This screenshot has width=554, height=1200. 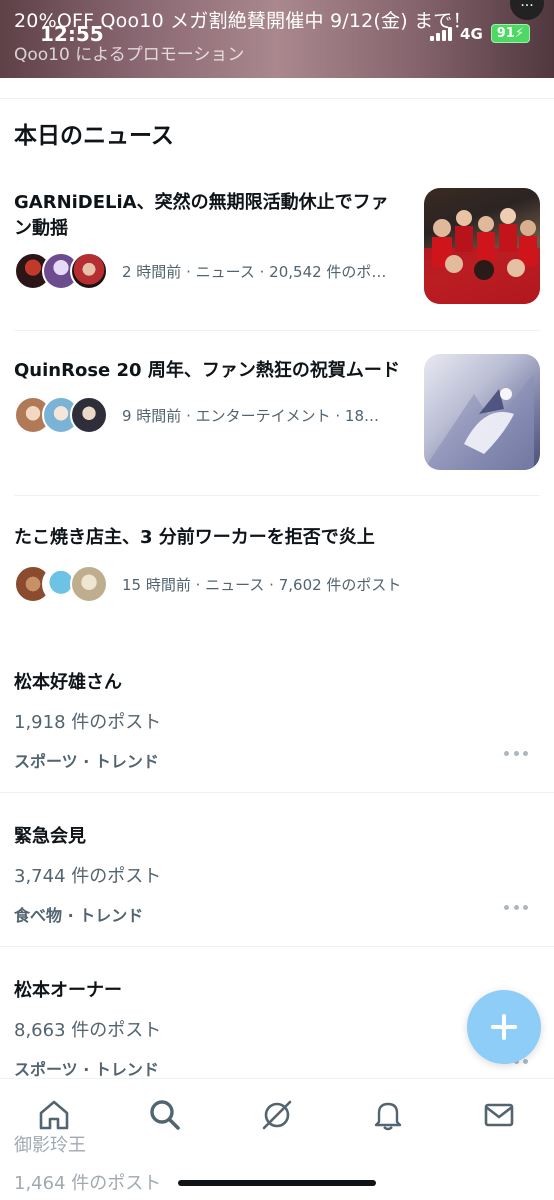 I want to click on nav-grok, so click(x=277, y=1115).